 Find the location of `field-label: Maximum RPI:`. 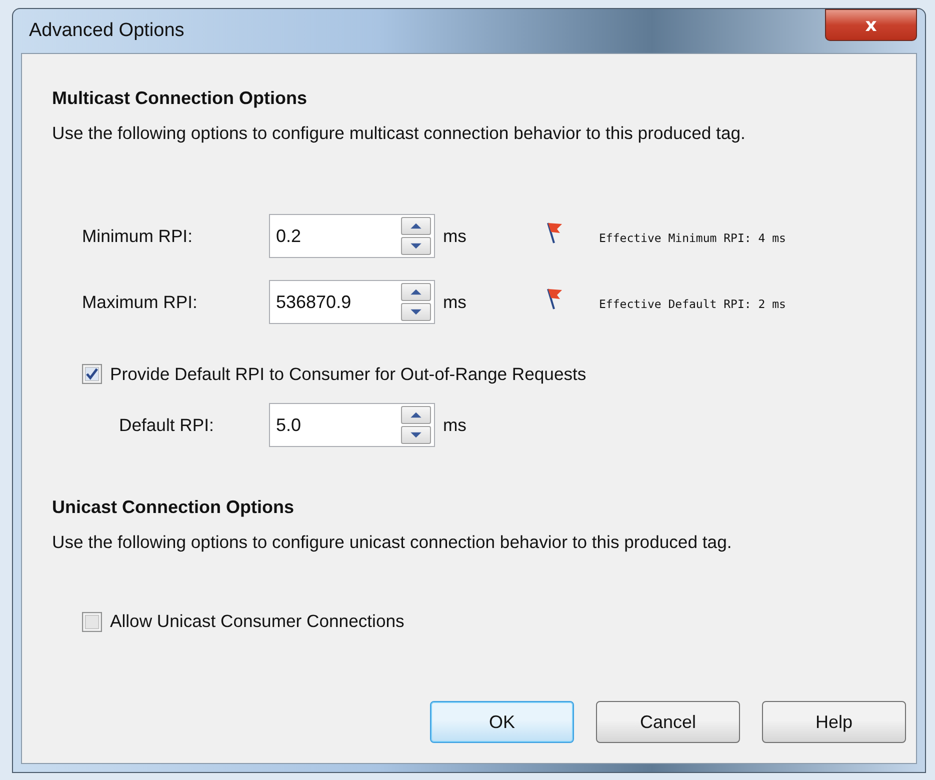

field-label: Maximum RPI: is located at coordinates (140, 302).